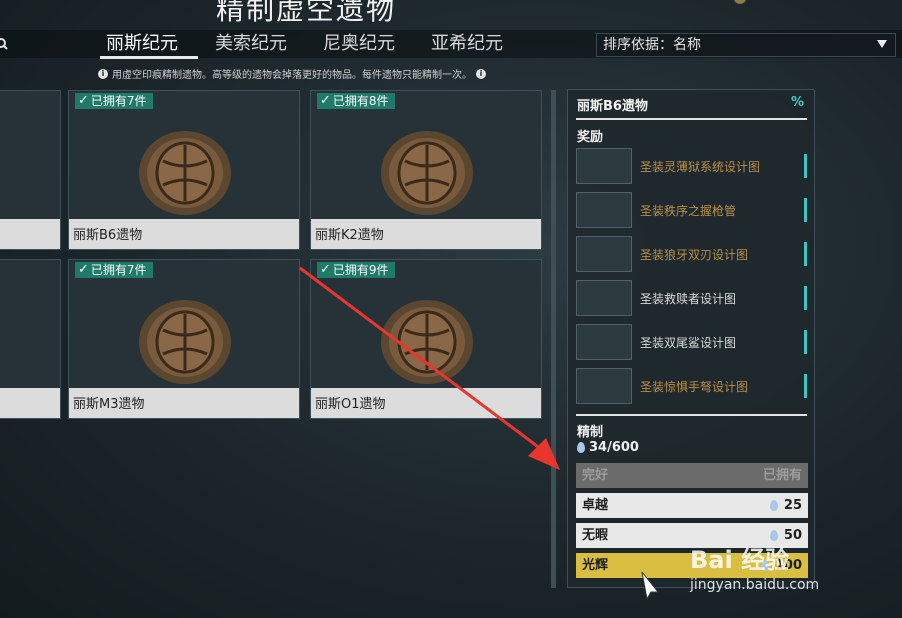 The height and width of the screenshot is (618, 902). What do you see at coordinates (142, 44) in the screenshot?
I see `tab-lith: 丽斯纪元` at bounding box center [142, 44].